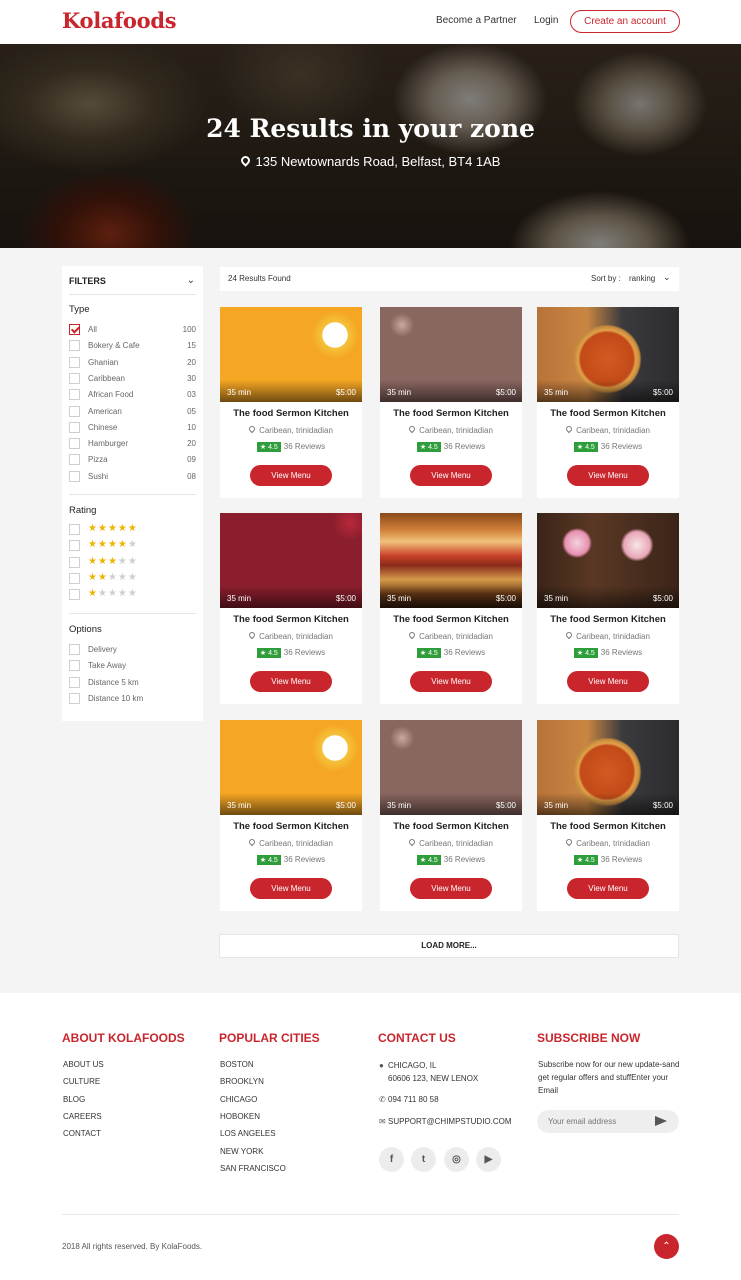  What do you see at coordinates (132, 346) in the screenshot?
I see `filter-type-item: Bokery & Cafe 15` at bounding box center [132, 346].